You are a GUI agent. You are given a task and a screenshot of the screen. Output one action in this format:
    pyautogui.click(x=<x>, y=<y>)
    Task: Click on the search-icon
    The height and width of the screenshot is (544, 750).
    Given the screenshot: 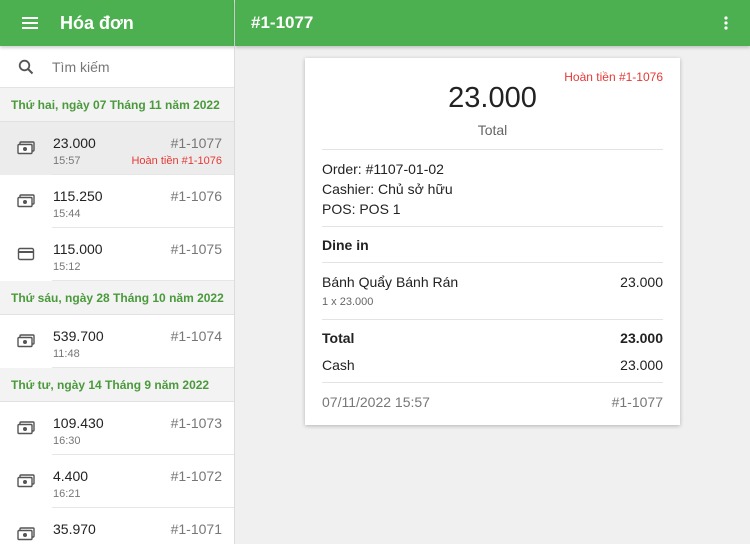 What is the action you would take?
    pyautogui.click(x=26, y=67)
    